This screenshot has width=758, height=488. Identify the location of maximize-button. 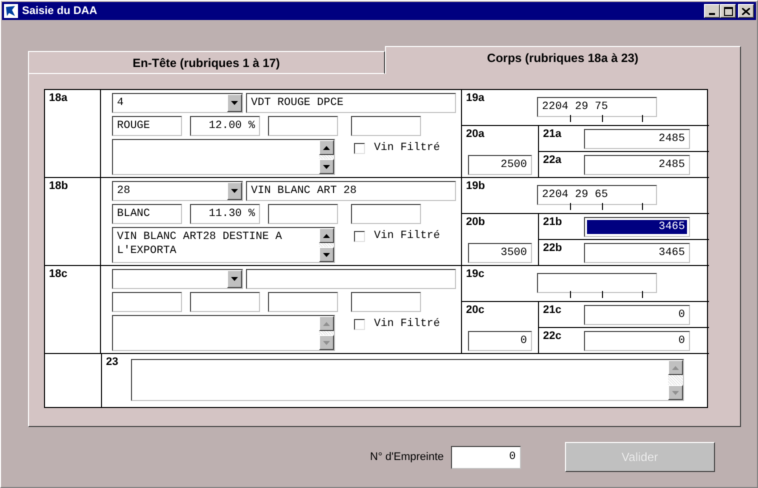
(728, 11).